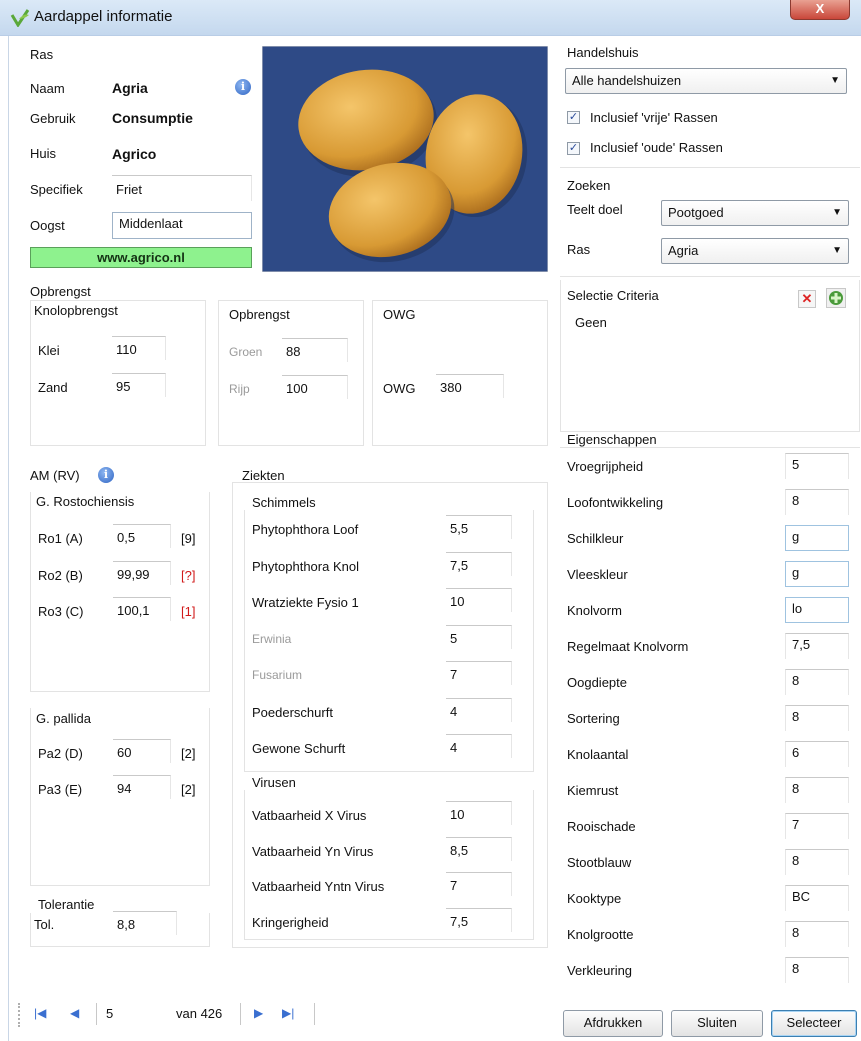  What do you see at coordinates (597, 574) in the screenshot?
I see `list-item-label: Vleeskleur` at bounding box center [597, 574].